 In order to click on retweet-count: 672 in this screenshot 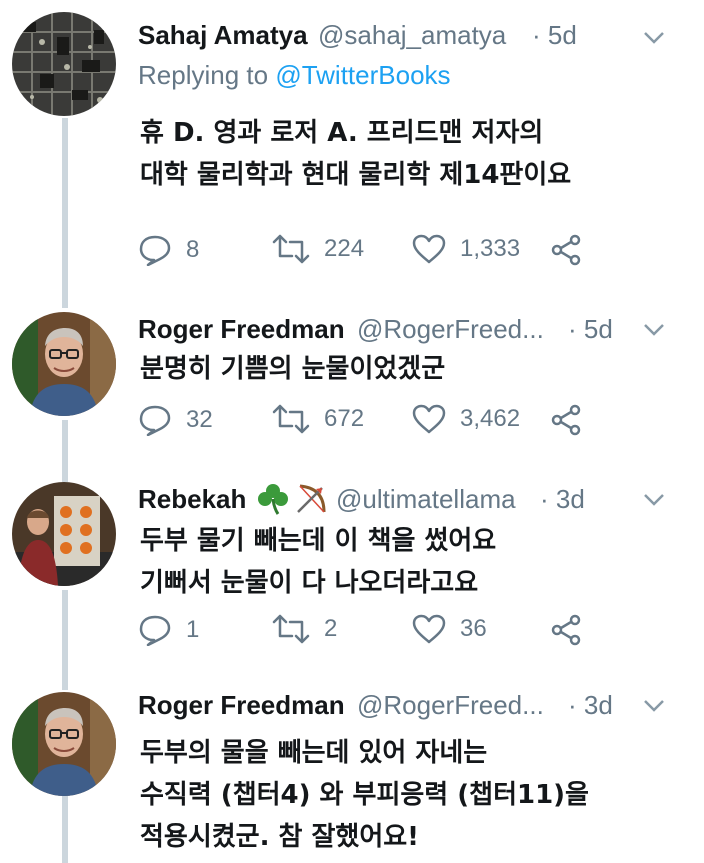, I will do `click(344, 418)`.